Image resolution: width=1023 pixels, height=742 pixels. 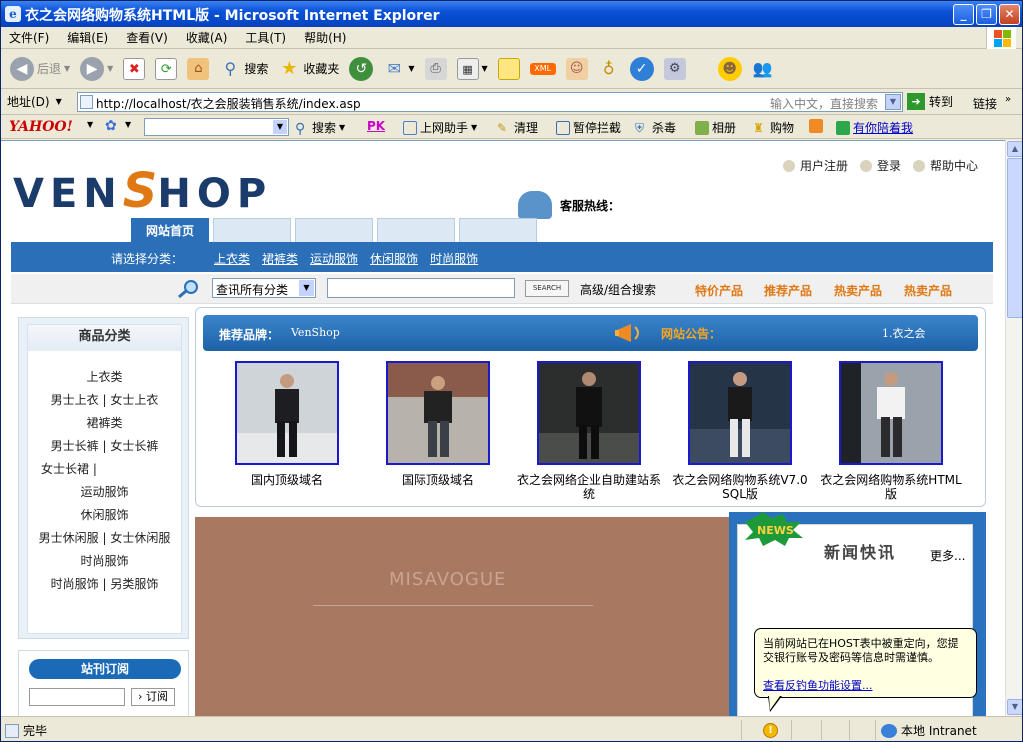 I want to click on subscribe-email-input, so click(x=77, y=697).